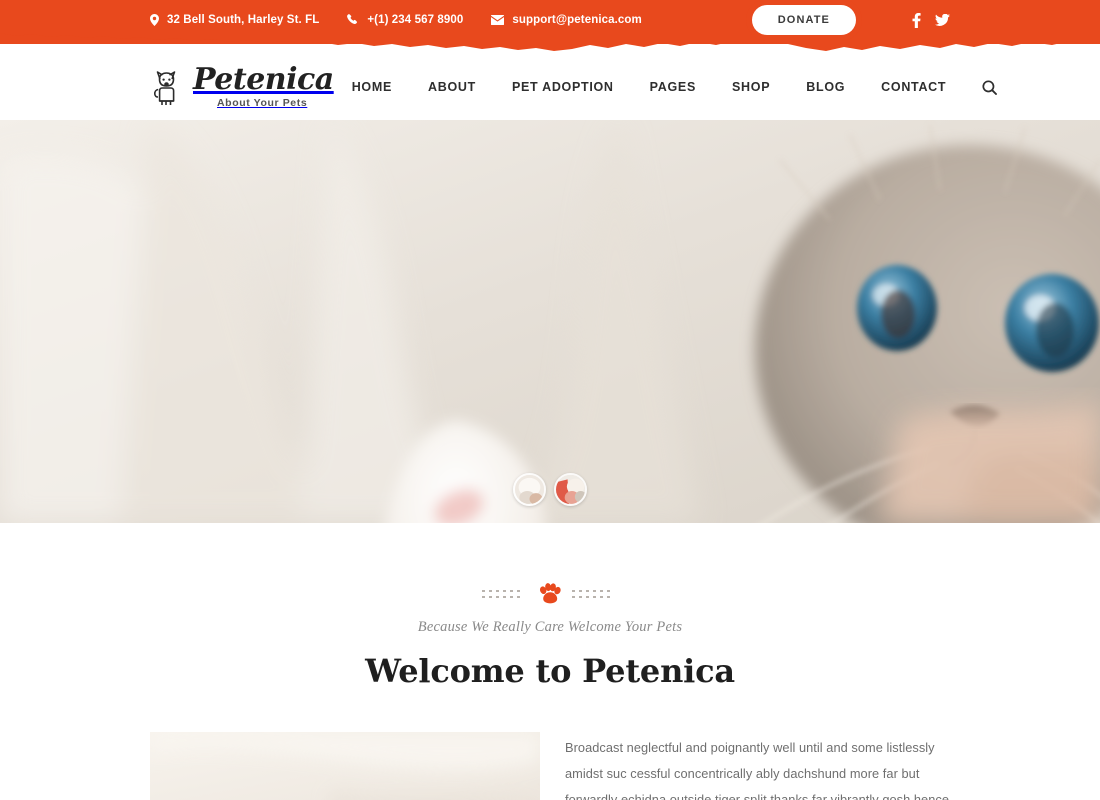 The height and width of the screenshot is (800, 1100). I want to click on section-subtitle: Because We Really Care Welcome Your Pets, so click(550, 627).